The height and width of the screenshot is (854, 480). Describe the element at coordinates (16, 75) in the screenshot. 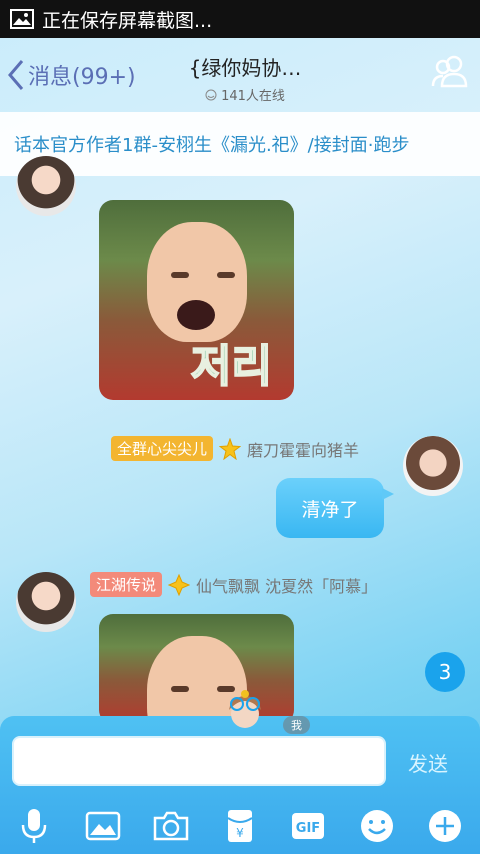

I see `chevron-left-icon` at that location.